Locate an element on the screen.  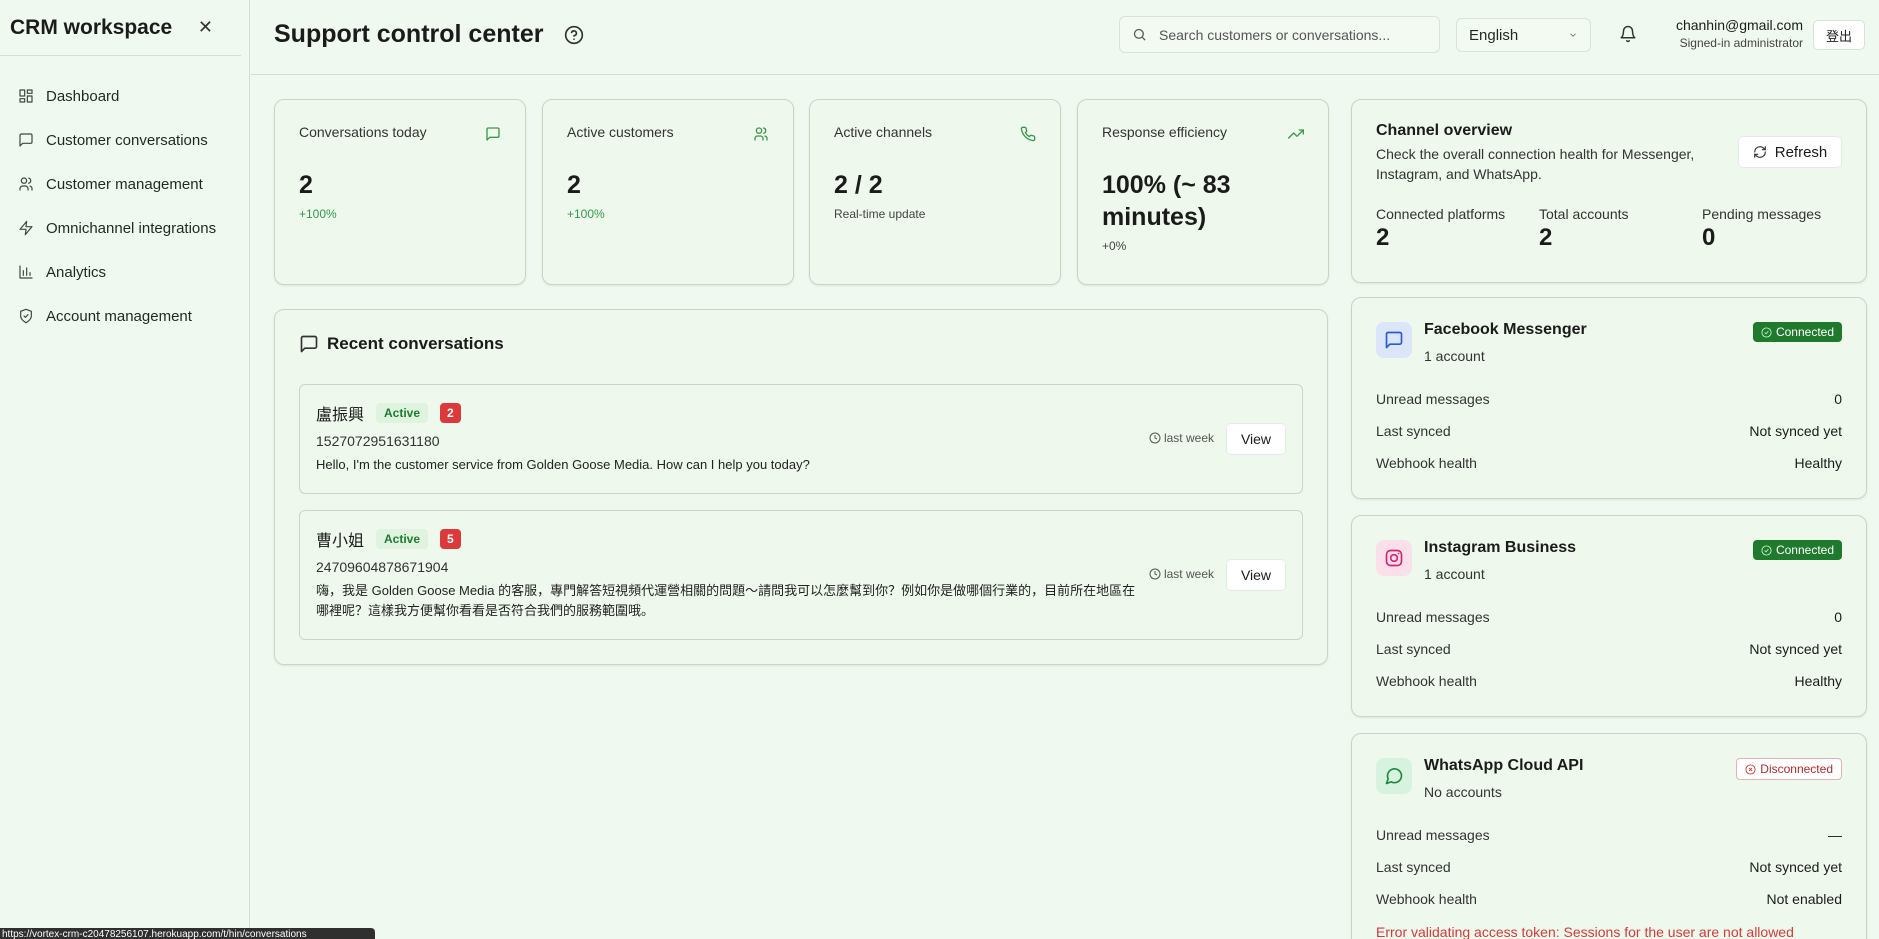
sidebar-header: CRM workspace ✕ is located at coordinates (120, 28).